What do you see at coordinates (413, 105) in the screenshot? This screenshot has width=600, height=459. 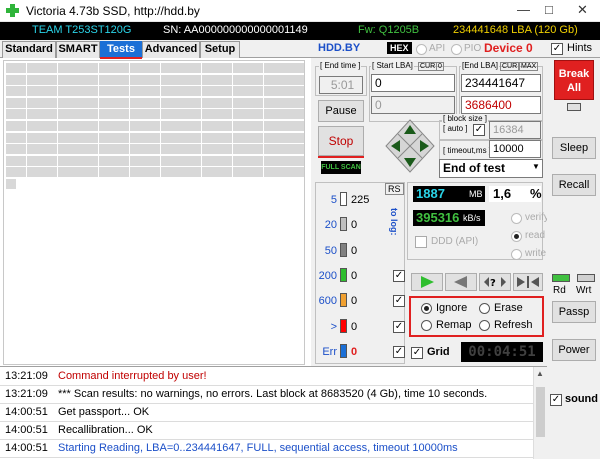 I see `start-lba-current: 0` at bounding box center [413, 105].